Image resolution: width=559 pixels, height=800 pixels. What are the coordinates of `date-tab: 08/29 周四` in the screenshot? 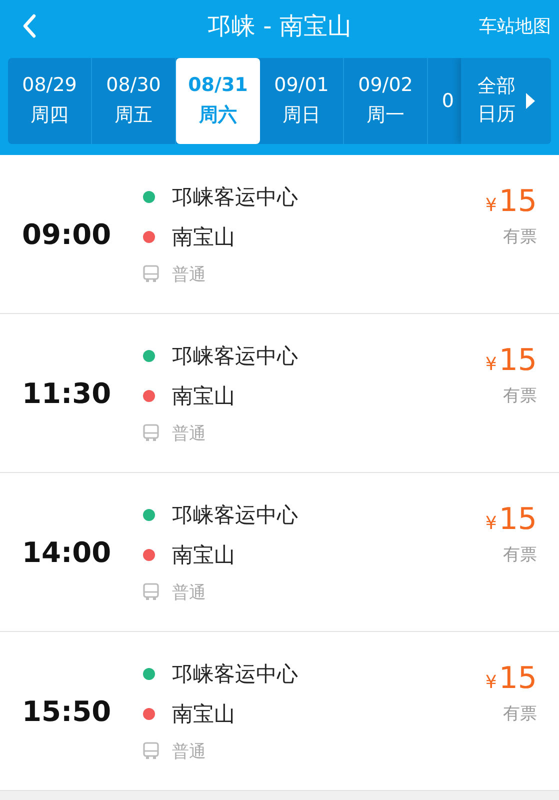 It's located at (50, 101).